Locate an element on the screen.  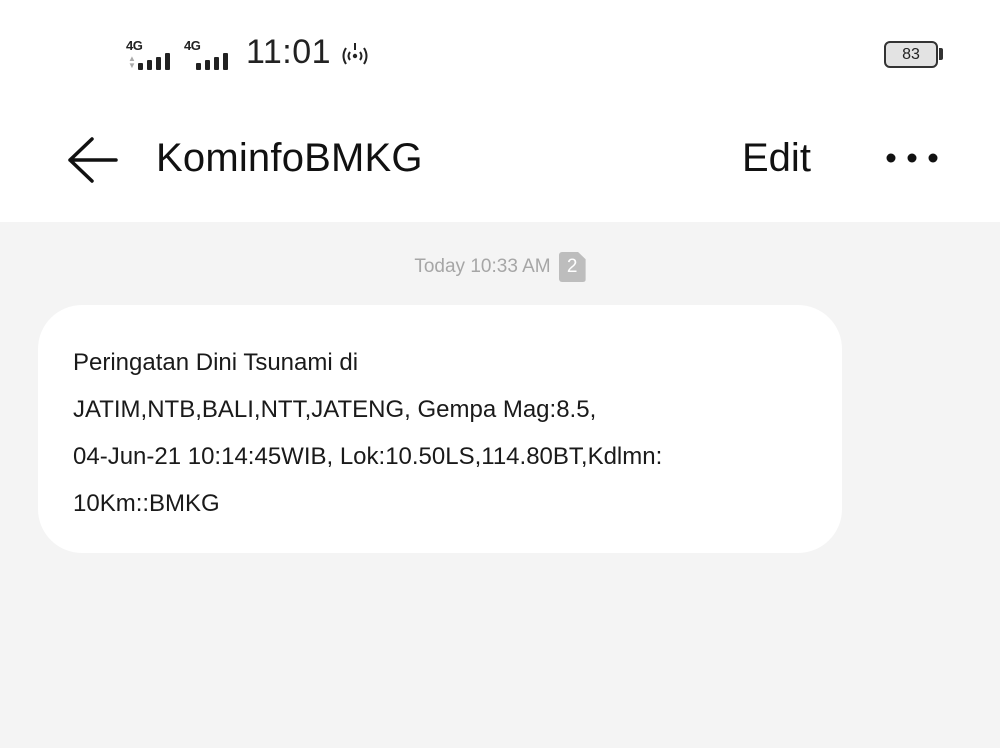
status-time: 11:01 is located at coordinates (289, 52).